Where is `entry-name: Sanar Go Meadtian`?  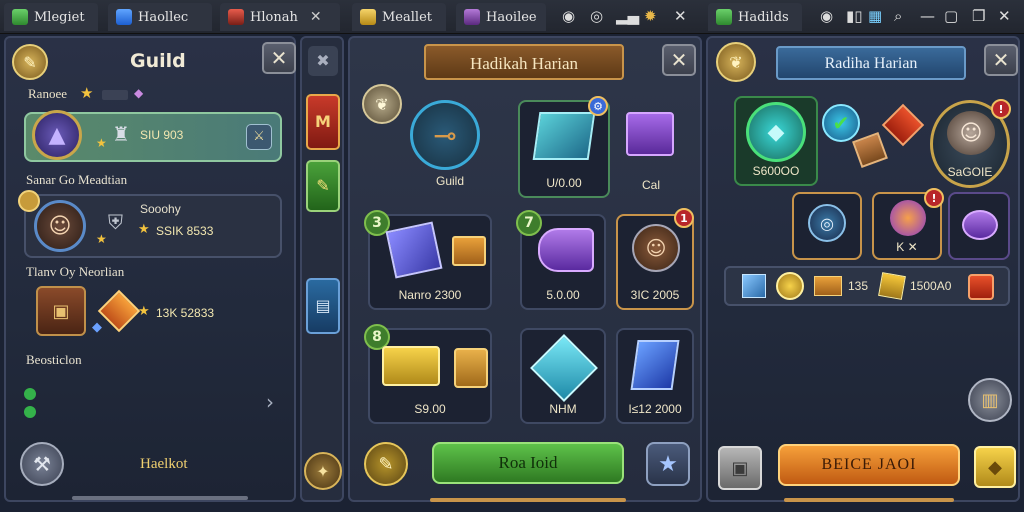
entry-name: Sanar Go Meadtian is located at coordinates (77, 179).